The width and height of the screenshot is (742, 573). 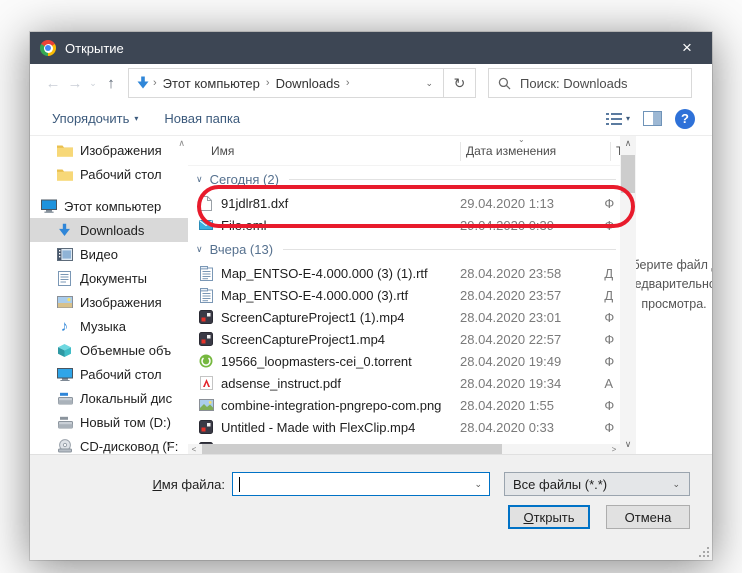 What do you see at coordinates (194, 449) in the screenshot?
I see `scroll-left-icon: <` at bounding box center [194, 449].